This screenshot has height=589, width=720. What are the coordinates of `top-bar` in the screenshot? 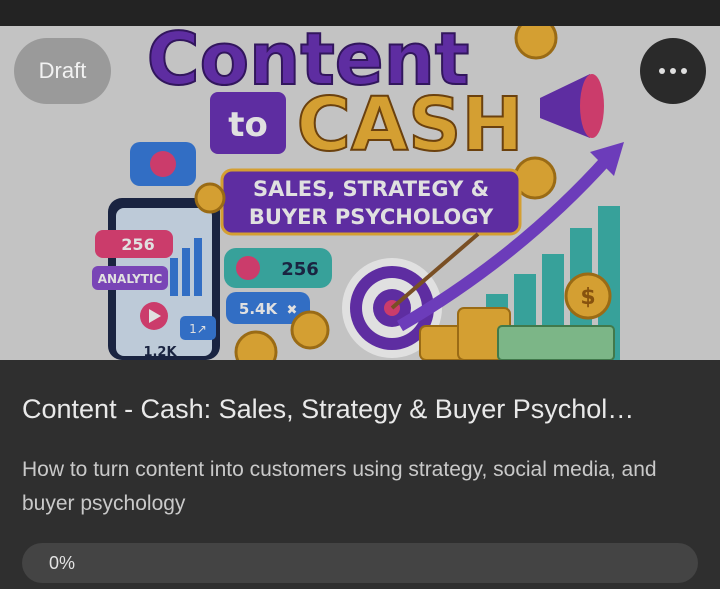 It's located at (360, 13).